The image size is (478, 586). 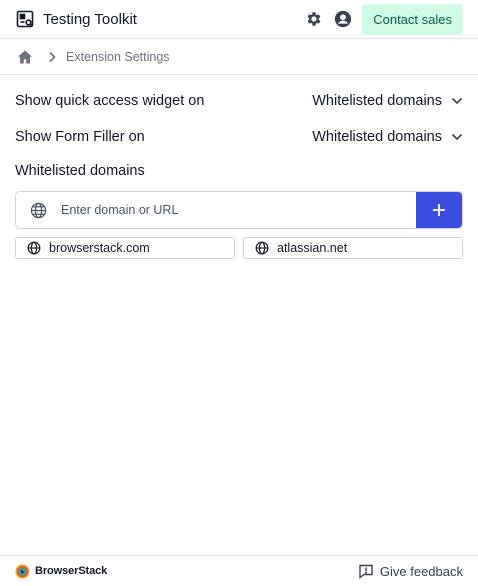 I want to click on toolkit-logo-icon, so click(x=25, y=19).